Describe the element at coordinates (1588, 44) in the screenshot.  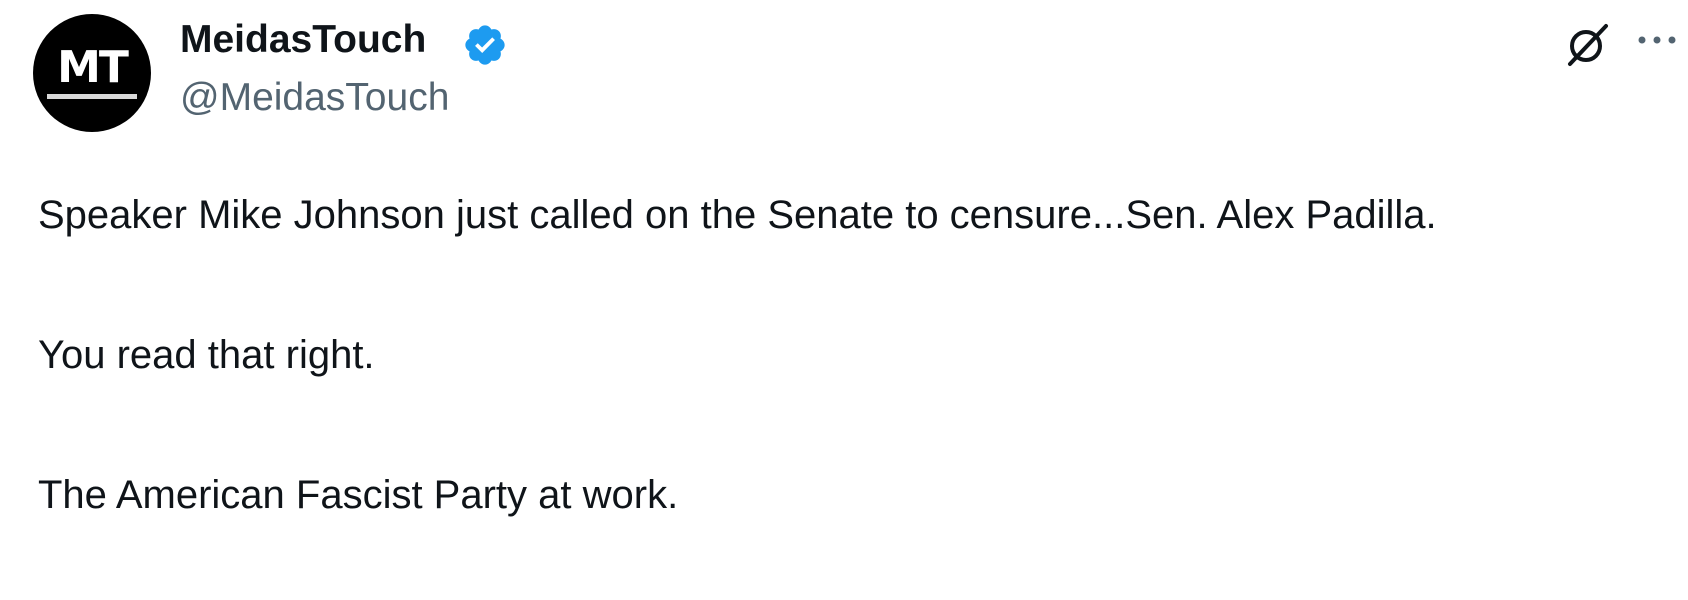
I see `grok-icon` at that location.